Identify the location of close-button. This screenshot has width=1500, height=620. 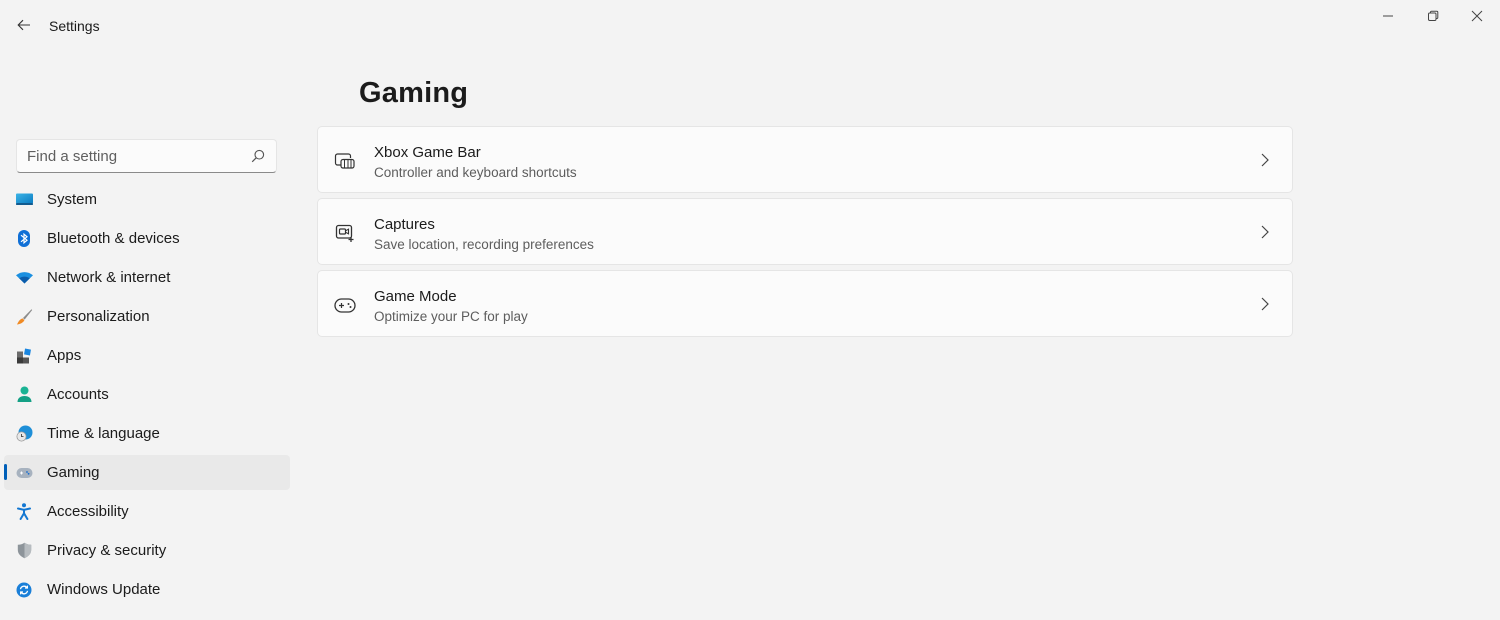
(1477, 16).